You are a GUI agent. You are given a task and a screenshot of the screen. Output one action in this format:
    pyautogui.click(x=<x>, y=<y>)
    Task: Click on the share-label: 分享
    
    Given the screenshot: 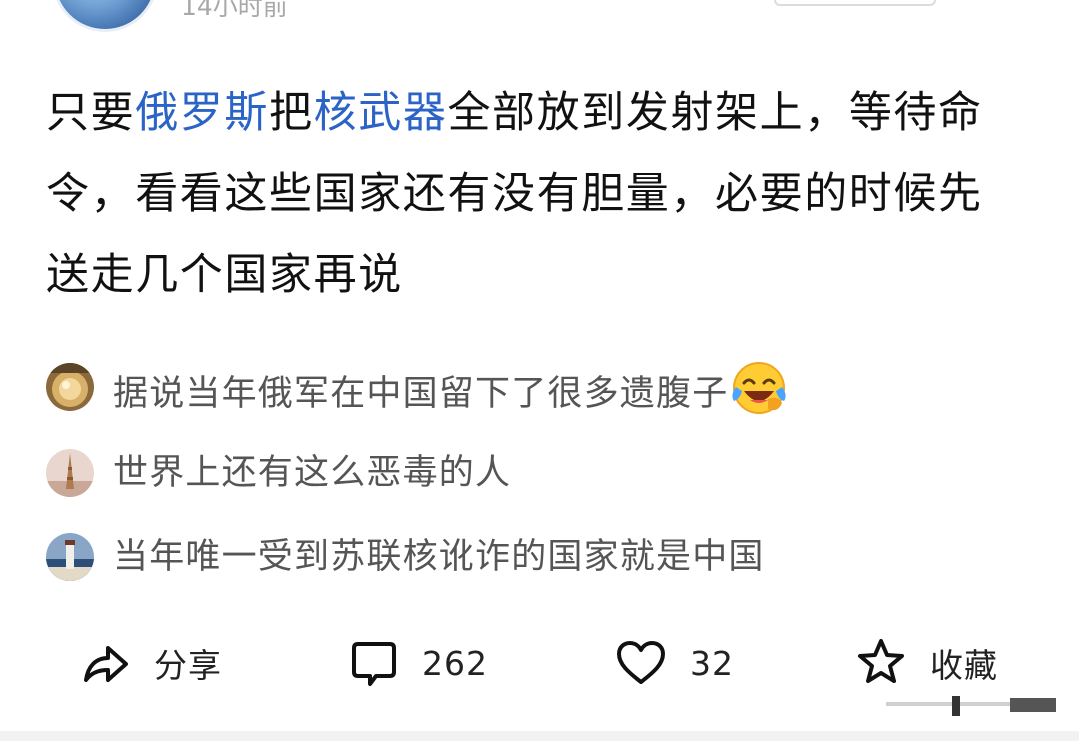 What is the action you would take?
    pyautogui.click(x=188, y=665)
    